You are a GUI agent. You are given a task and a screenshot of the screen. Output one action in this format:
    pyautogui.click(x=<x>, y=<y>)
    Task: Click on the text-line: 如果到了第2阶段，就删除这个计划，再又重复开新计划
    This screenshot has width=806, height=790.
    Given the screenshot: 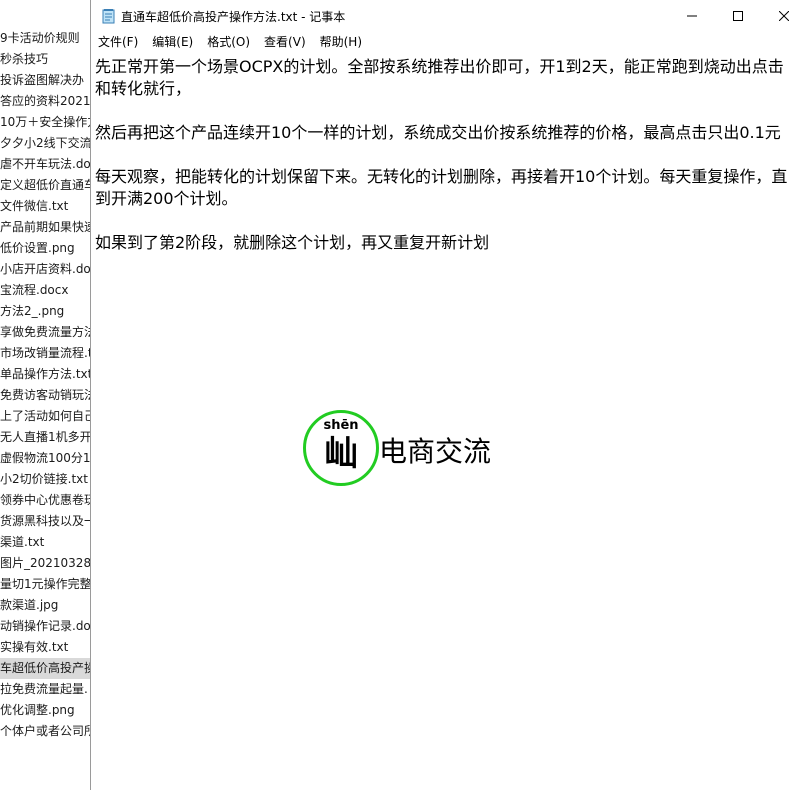 What is the action you would take?
    pyautogui.click(x=292, y=242)
    